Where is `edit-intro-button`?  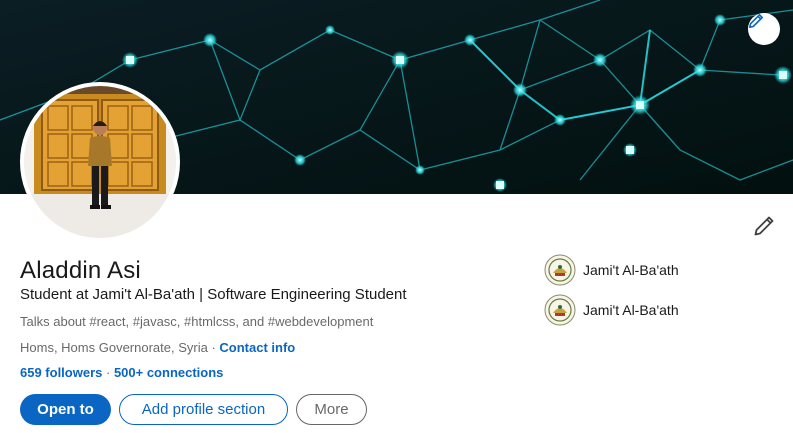
edit-intro-button is located at coordinates (764, 226).